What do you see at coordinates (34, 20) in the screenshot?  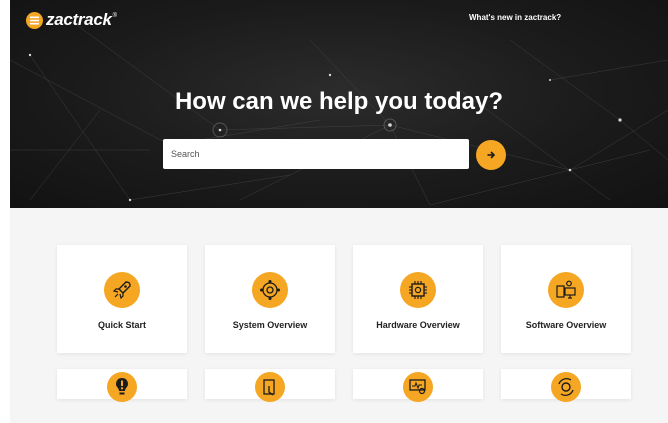 I see `zactrack-logo-icon` at bounding box center [34, 20].